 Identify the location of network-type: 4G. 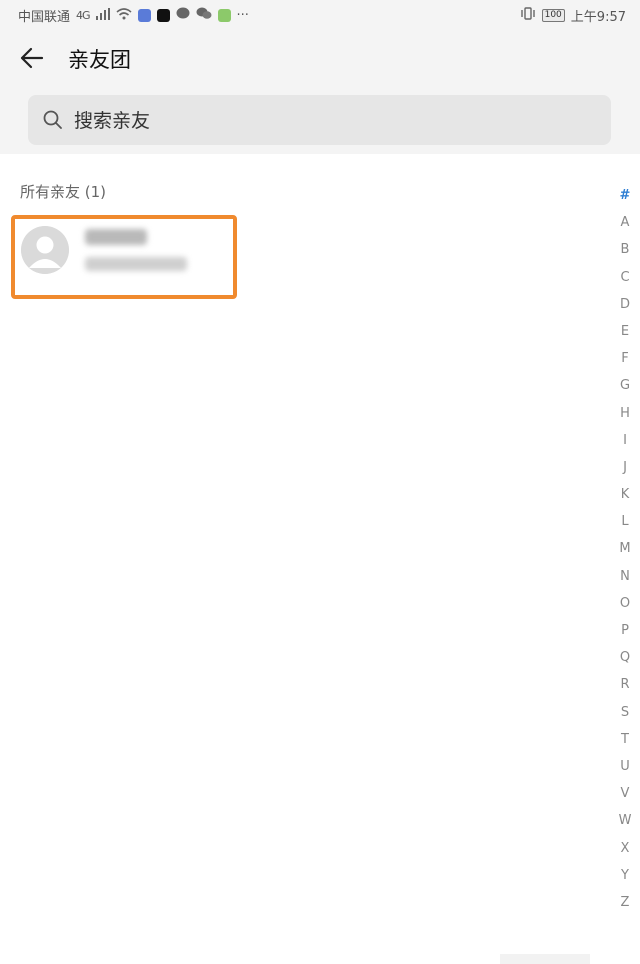
(83, 15).